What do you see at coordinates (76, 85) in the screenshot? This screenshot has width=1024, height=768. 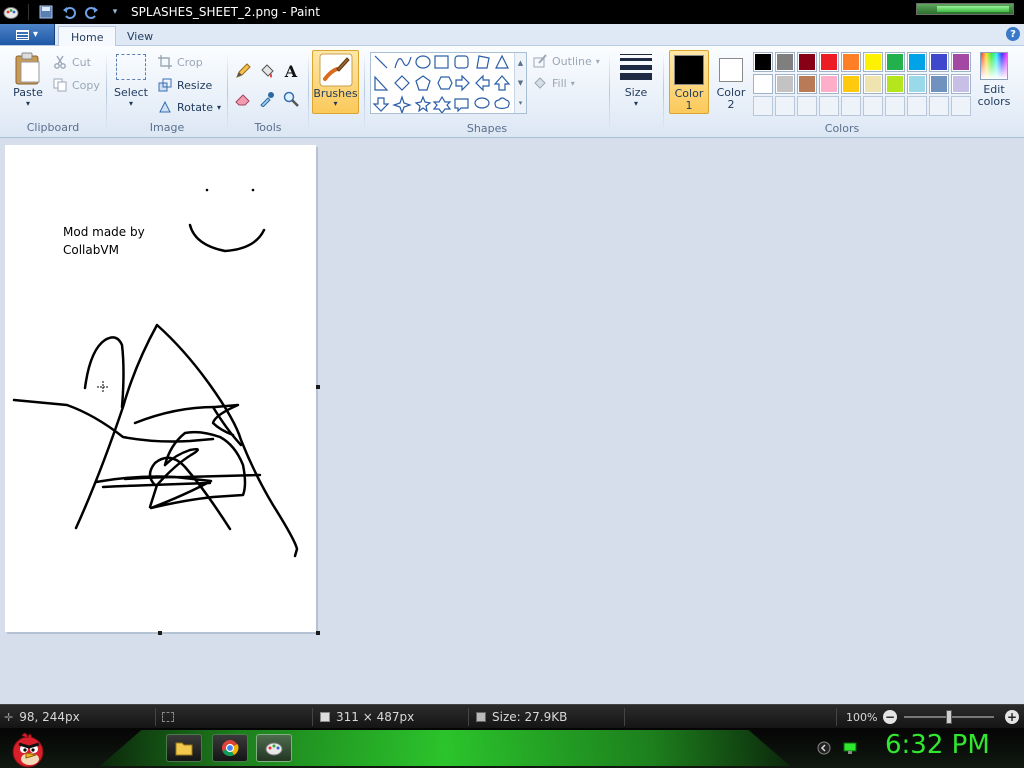 I see `copy-button: Copy` at bounding box center [76, 85].